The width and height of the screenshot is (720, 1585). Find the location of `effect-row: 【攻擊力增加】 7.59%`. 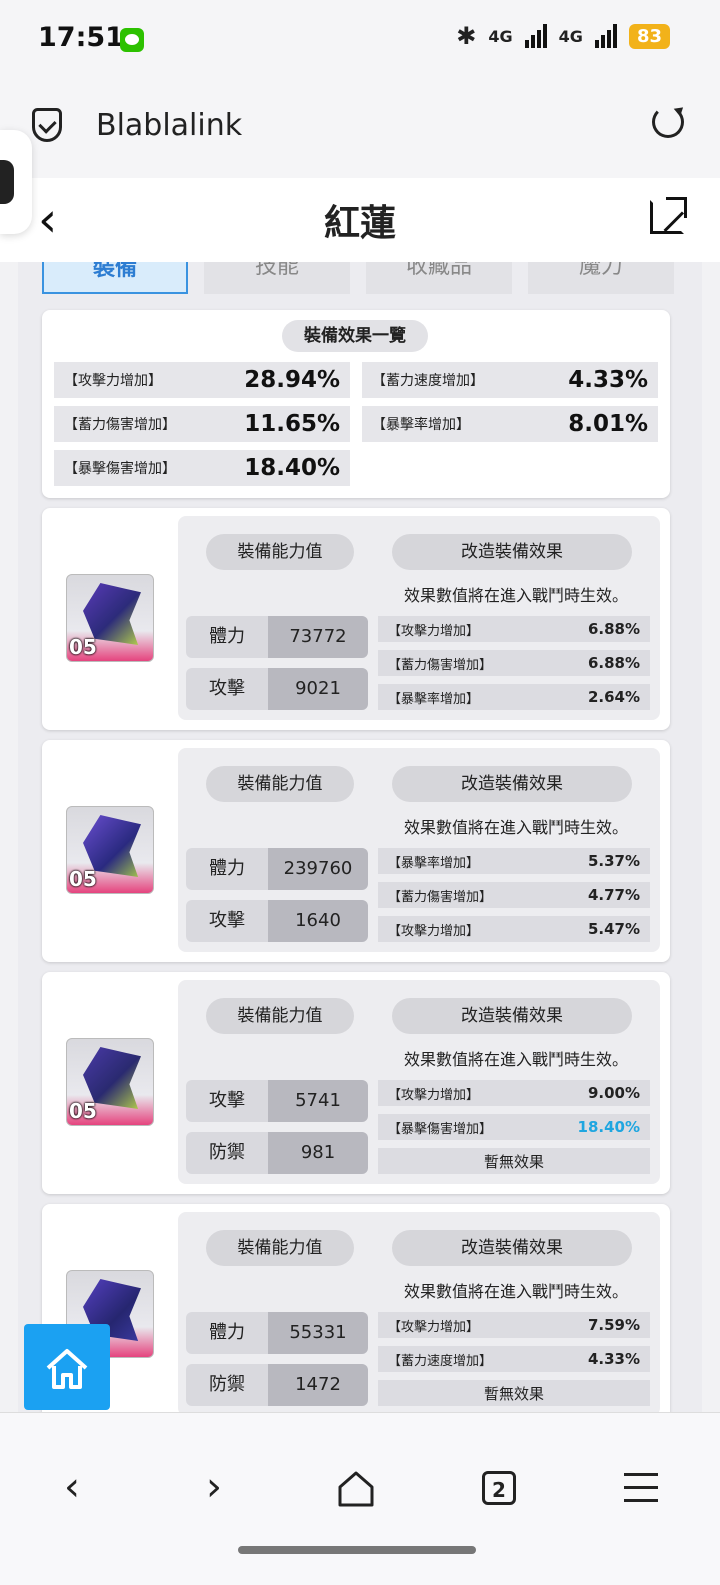

effect-row: 【攻擊力增加】 7.59% is located at coordinates (514, 1325).